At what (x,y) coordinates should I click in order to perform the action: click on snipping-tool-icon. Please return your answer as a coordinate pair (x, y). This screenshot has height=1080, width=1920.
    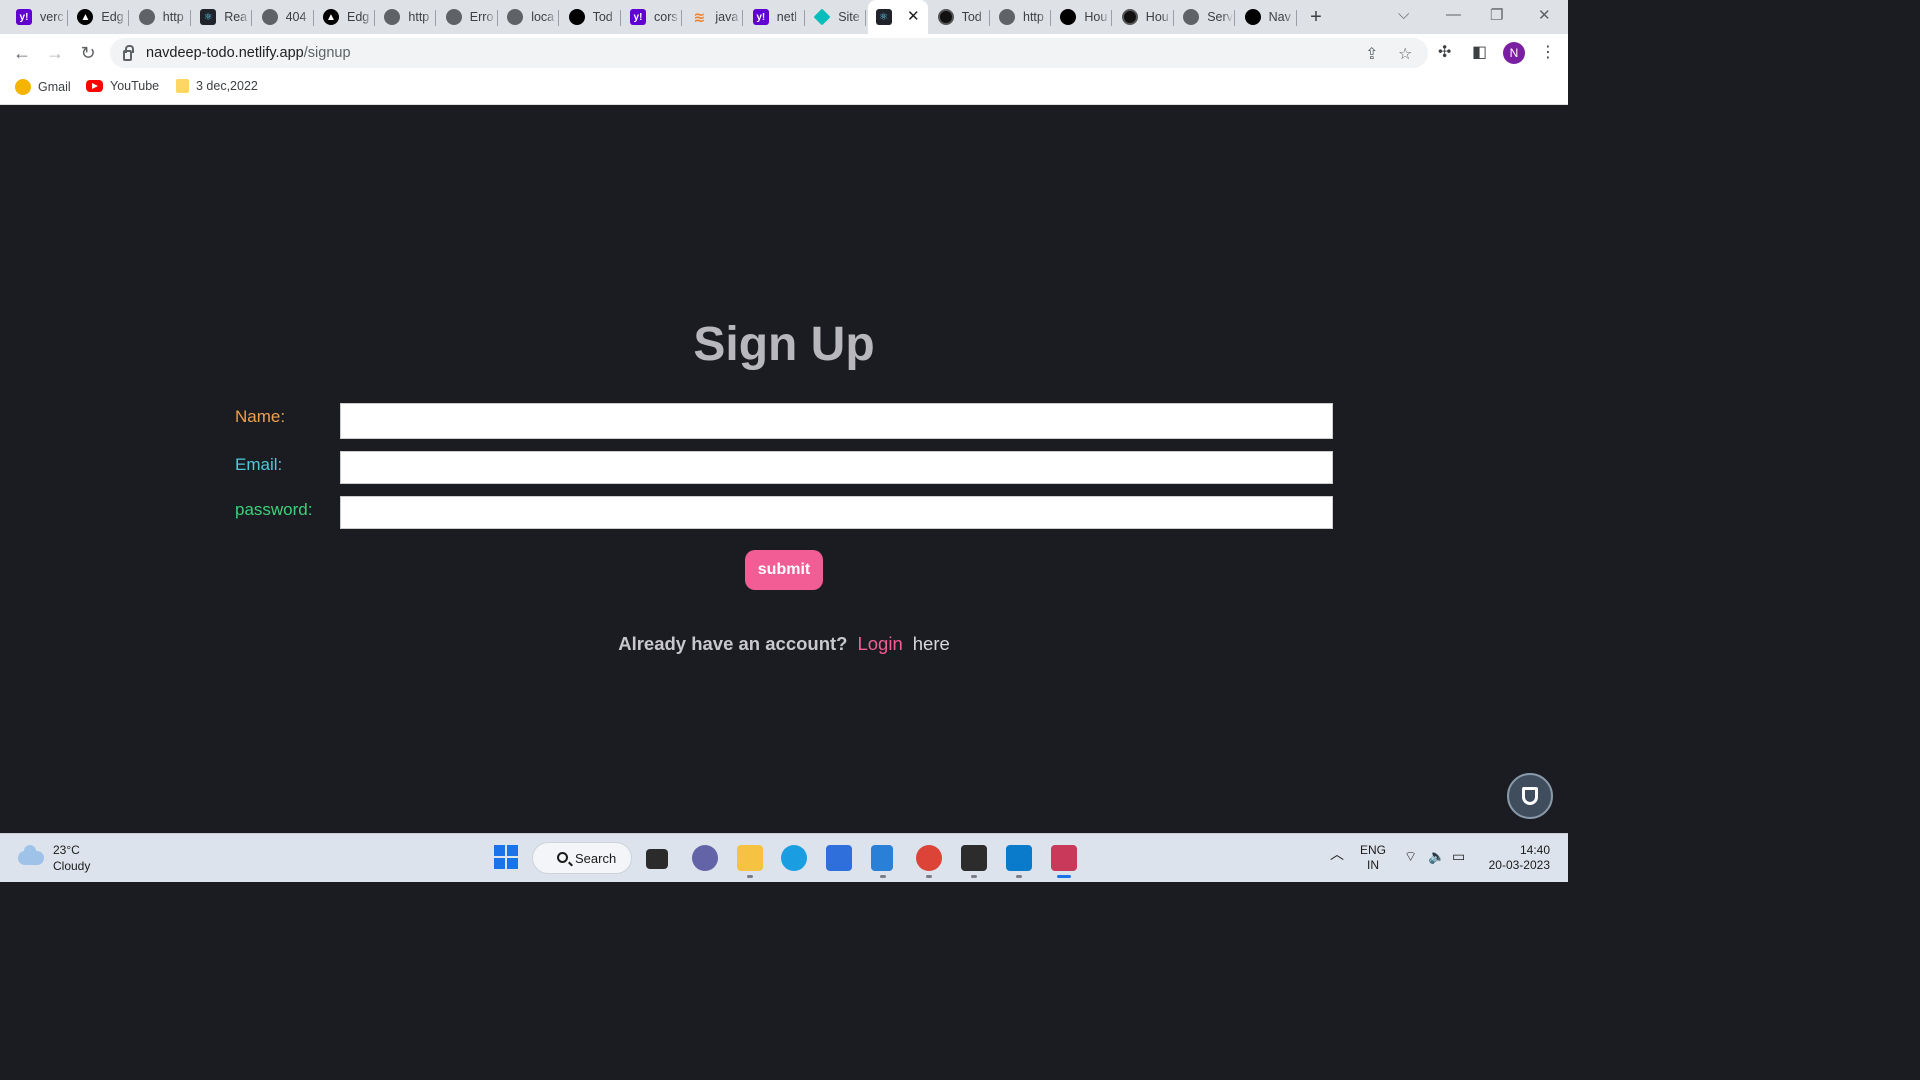
    Looking at the image, I should click on (1064, 858).